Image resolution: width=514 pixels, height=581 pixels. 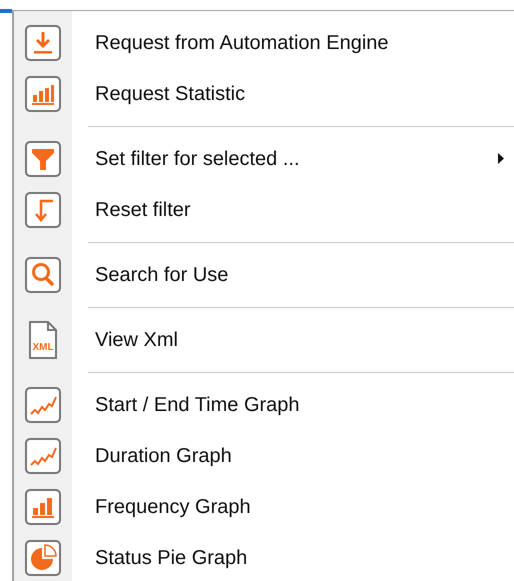 What do you see at coordinates (43, 42) in the screenshot?
I see `download-icon` at bounding box center [43, 42].